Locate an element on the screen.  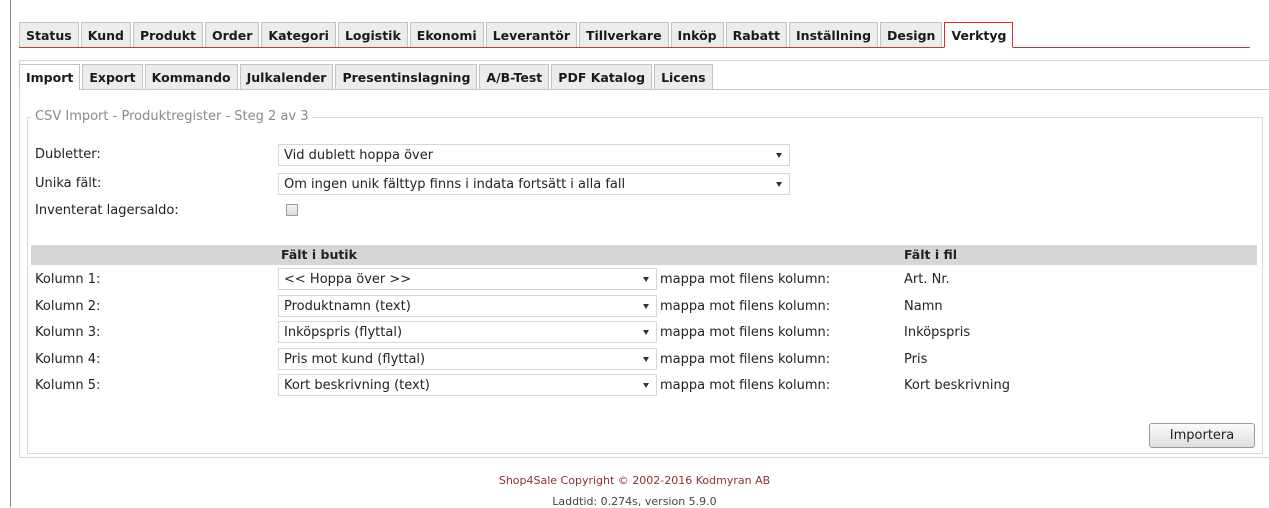
import-button: Importera is located at coordinates (1202, 435).